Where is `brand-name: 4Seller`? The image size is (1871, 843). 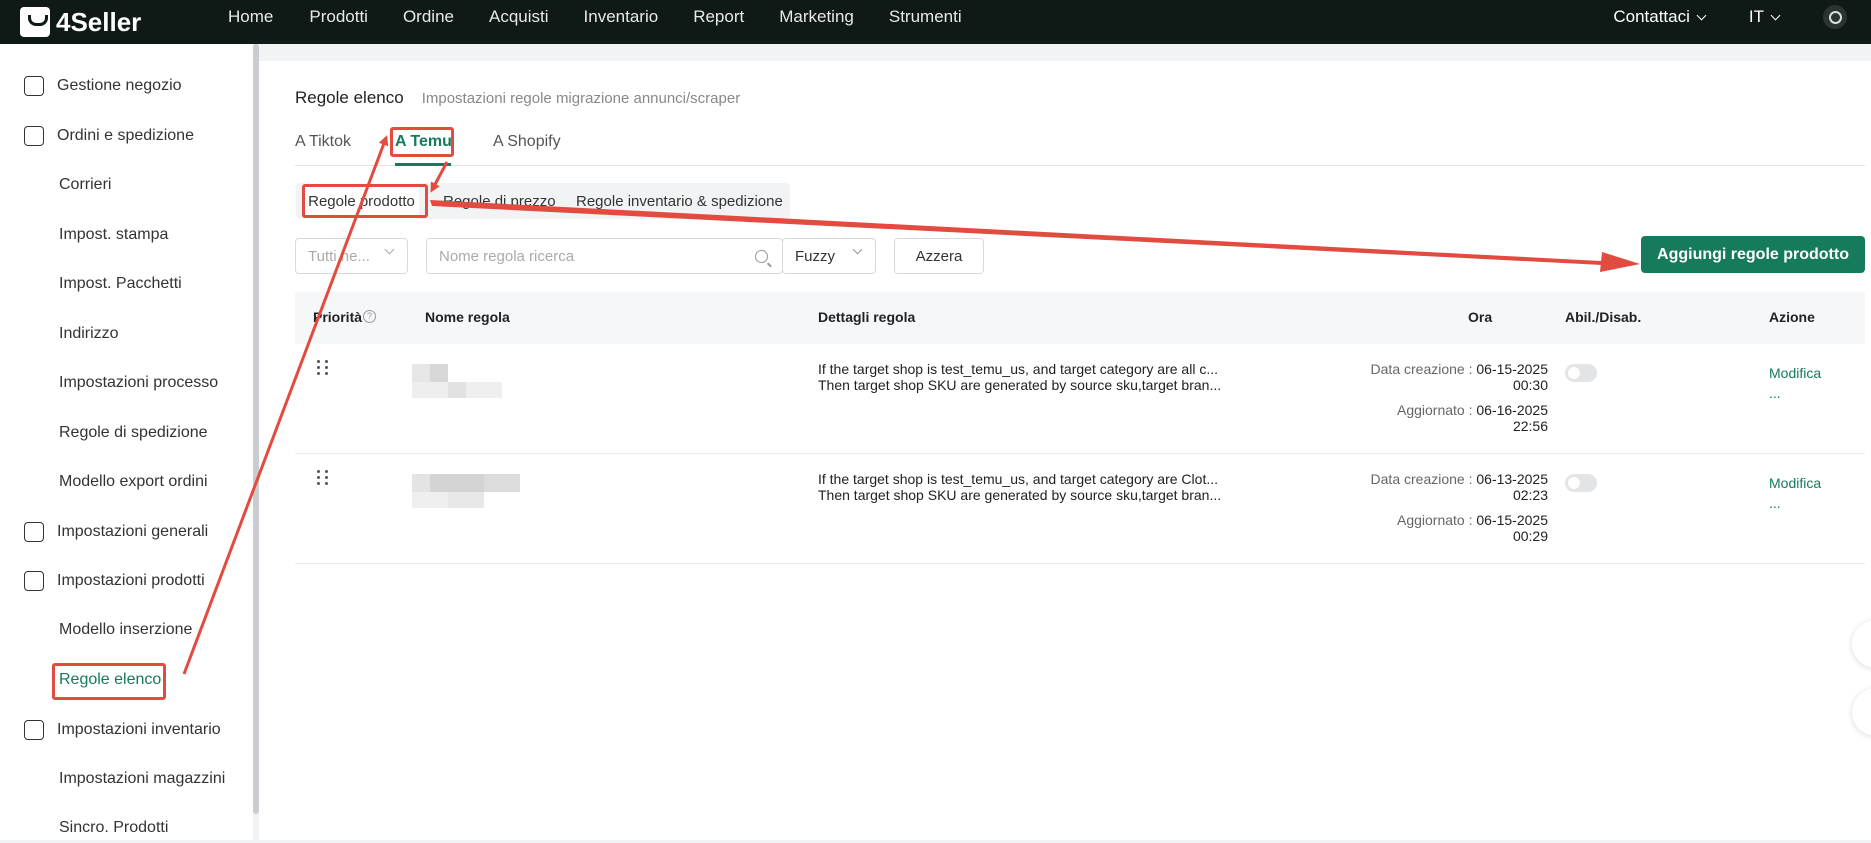
brand-name: 4Seller is located at coordinates (99, 21).